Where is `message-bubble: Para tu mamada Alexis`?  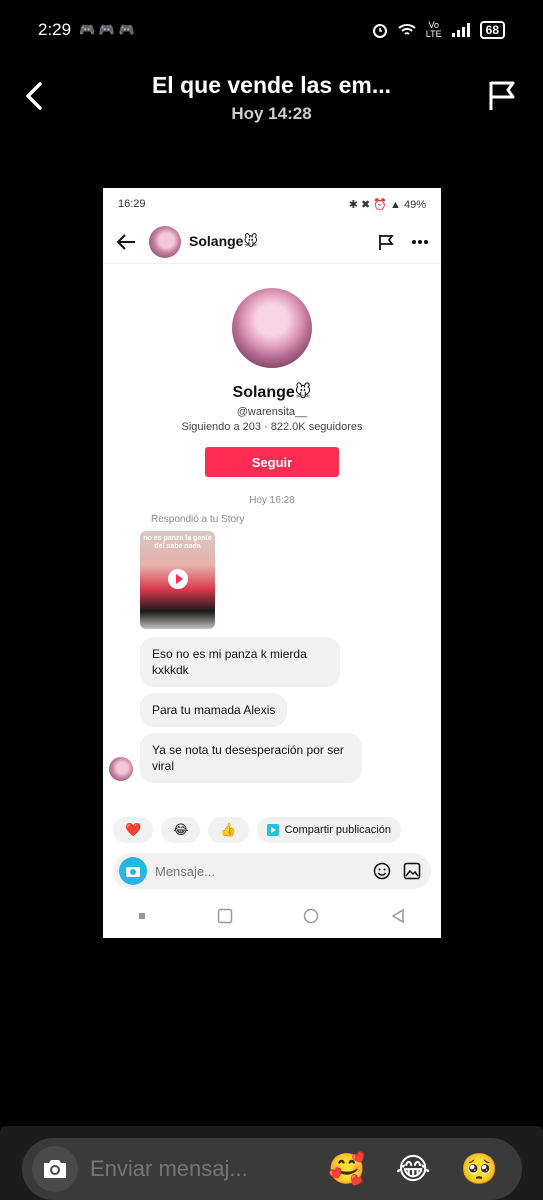
message-bubble: Para tu mamada Alexis is located at coordinates (214, 710).